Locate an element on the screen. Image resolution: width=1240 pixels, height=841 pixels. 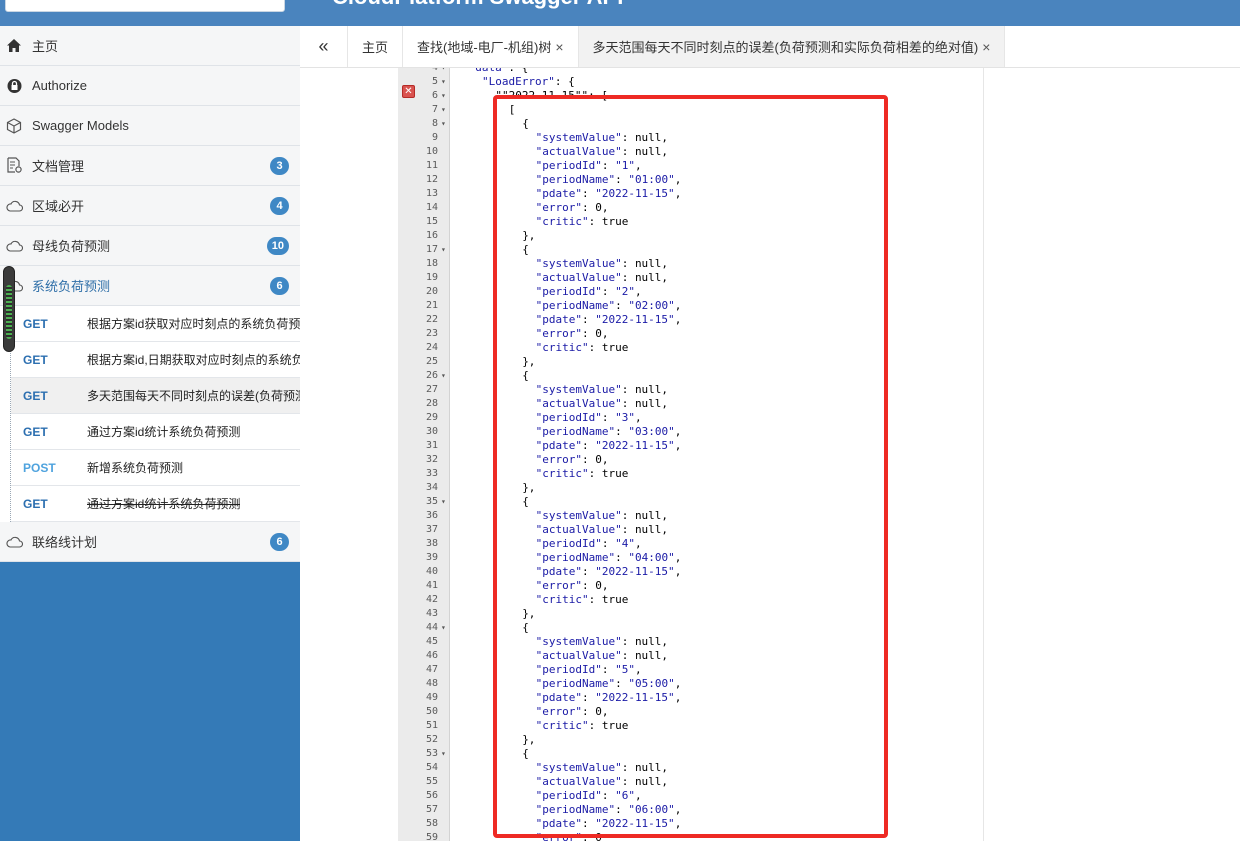
line-number: 15 is located at coordinates (431, 221).